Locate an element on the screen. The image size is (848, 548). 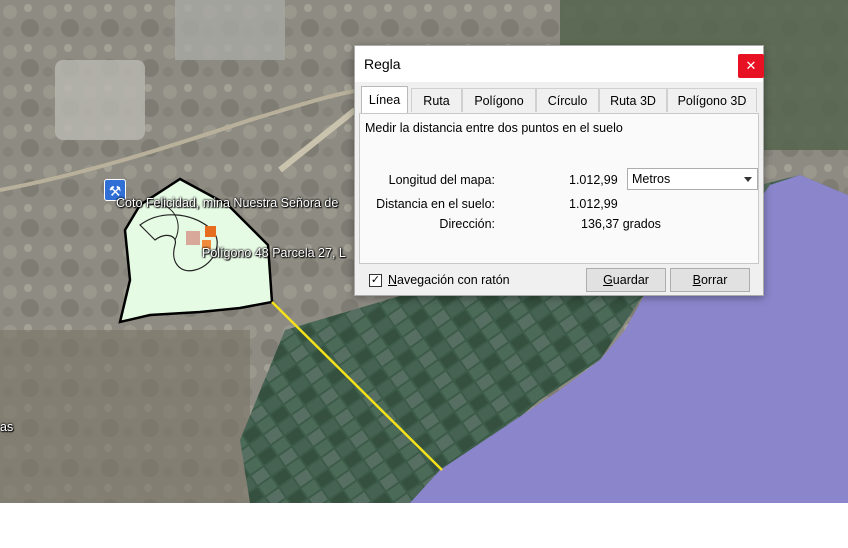
save-accel: G is located at coordinates (608, 280).